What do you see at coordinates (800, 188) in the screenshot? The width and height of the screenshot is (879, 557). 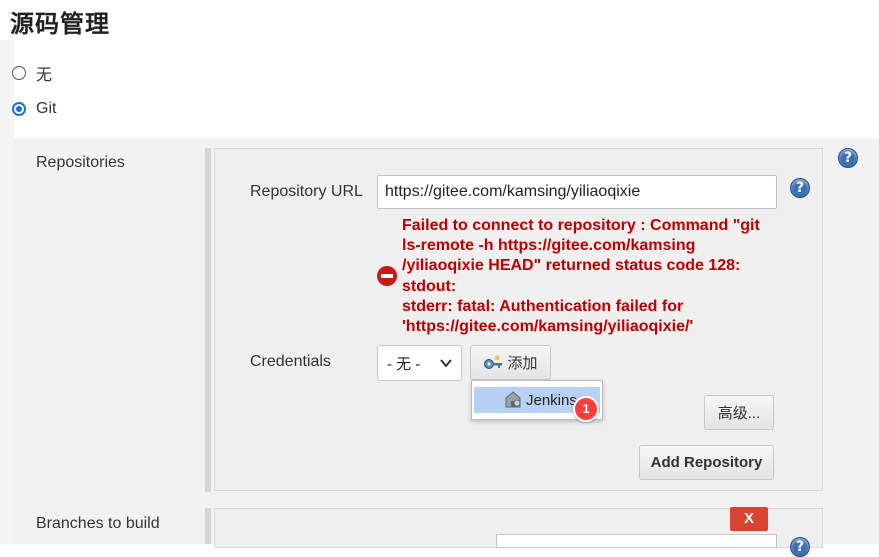 I see `repository-url-help-icon: ?` at bounding box center [800, 188].